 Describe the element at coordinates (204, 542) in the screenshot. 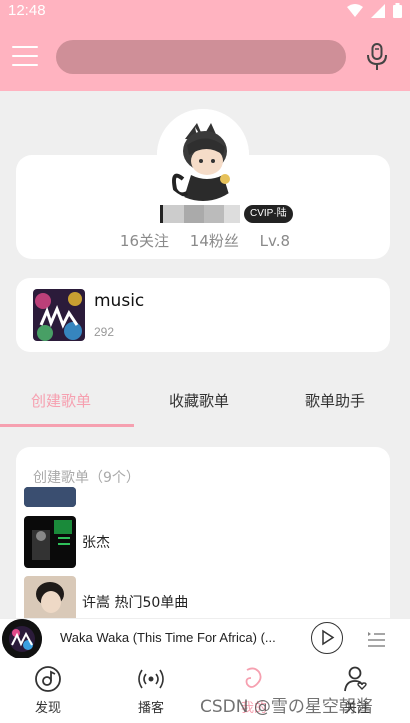

I see `playlist-item: 张杰` at that location.